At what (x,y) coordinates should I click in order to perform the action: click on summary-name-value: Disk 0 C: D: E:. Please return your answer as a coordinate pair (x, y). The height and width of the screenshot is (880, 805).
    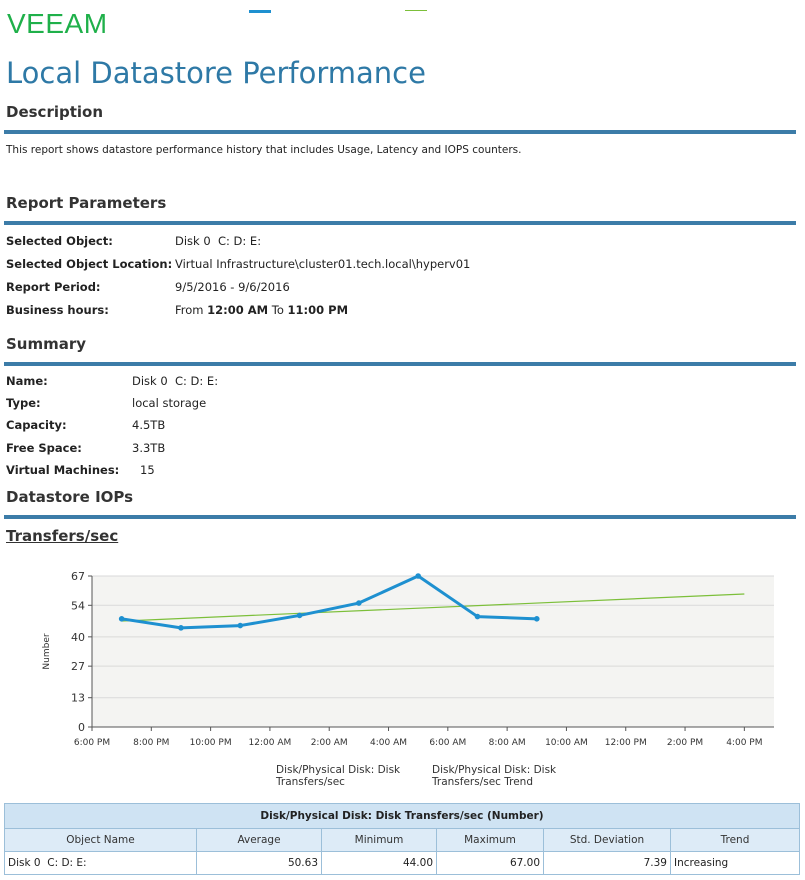
    Looking at the image, I should click on (175, 381).